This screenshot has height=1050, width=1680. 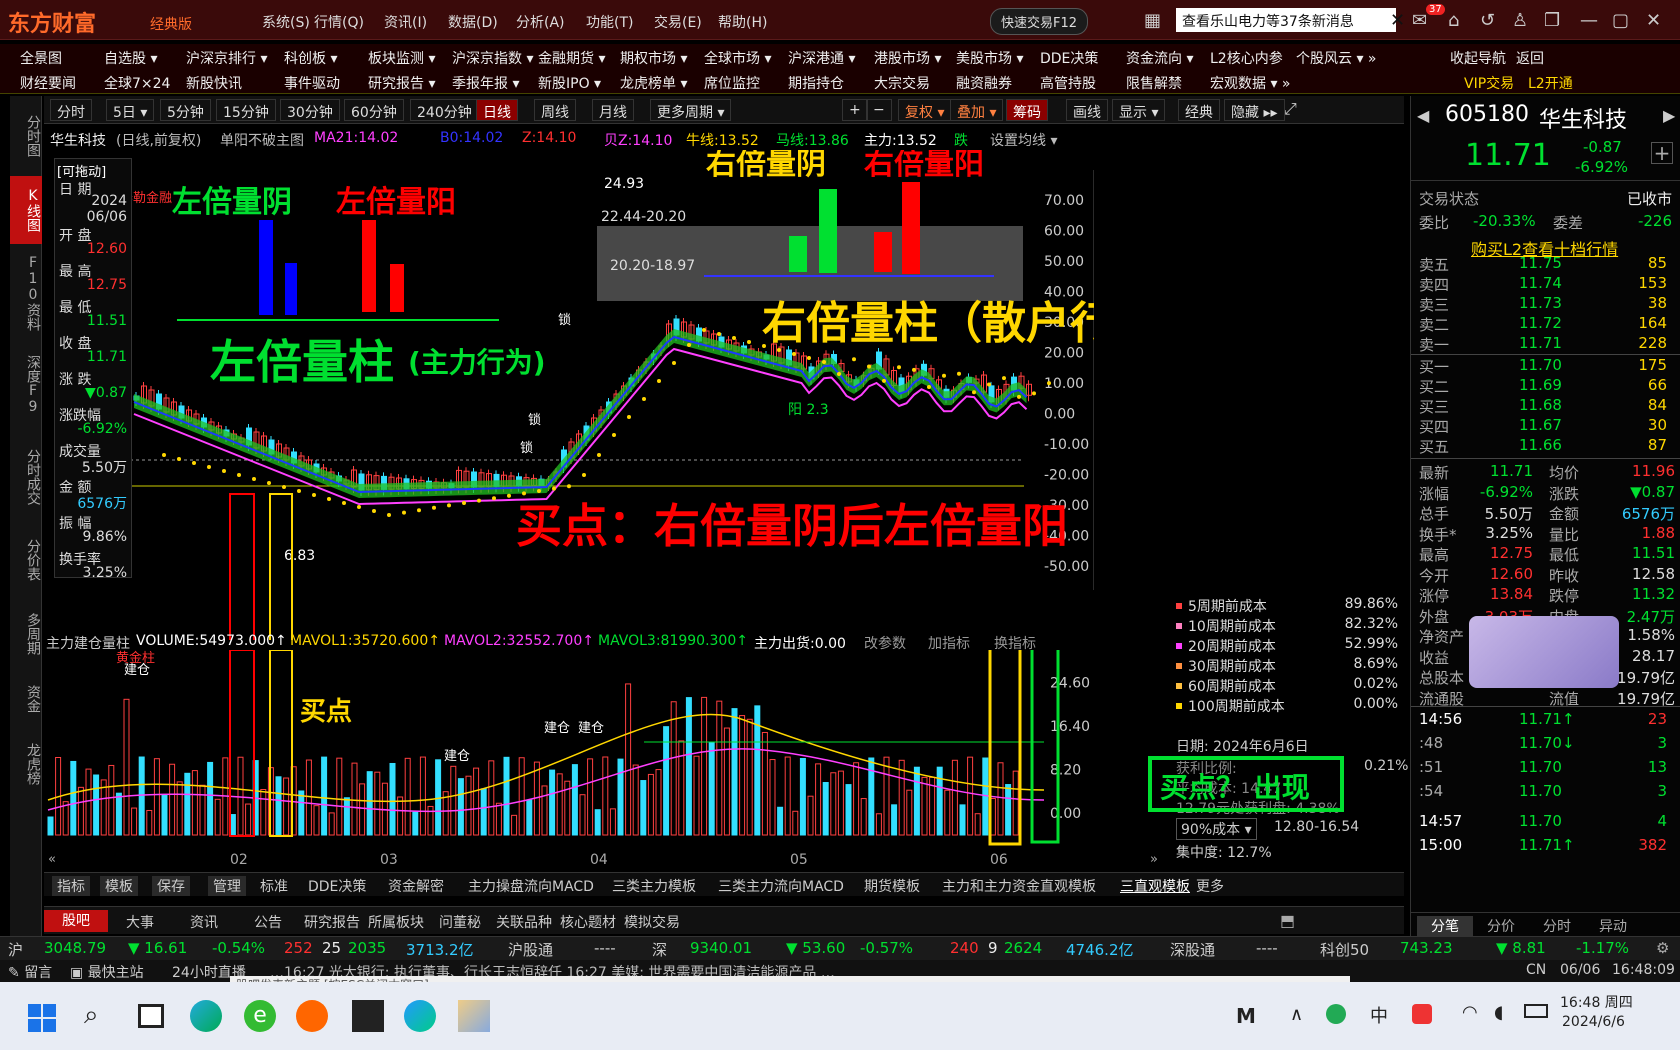 What do you see at coordinates (368, 1016) in the screenshot?
I see `chart-app-icon` at bounding box center [368, 1016].